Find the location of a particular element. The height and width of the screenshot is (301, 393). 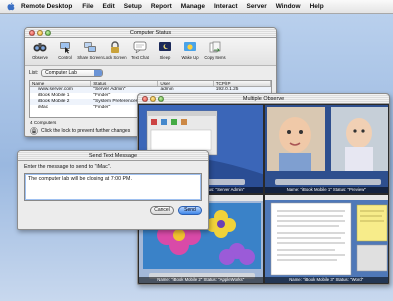

column-header-name: Name is located at coordinates (61, 83).